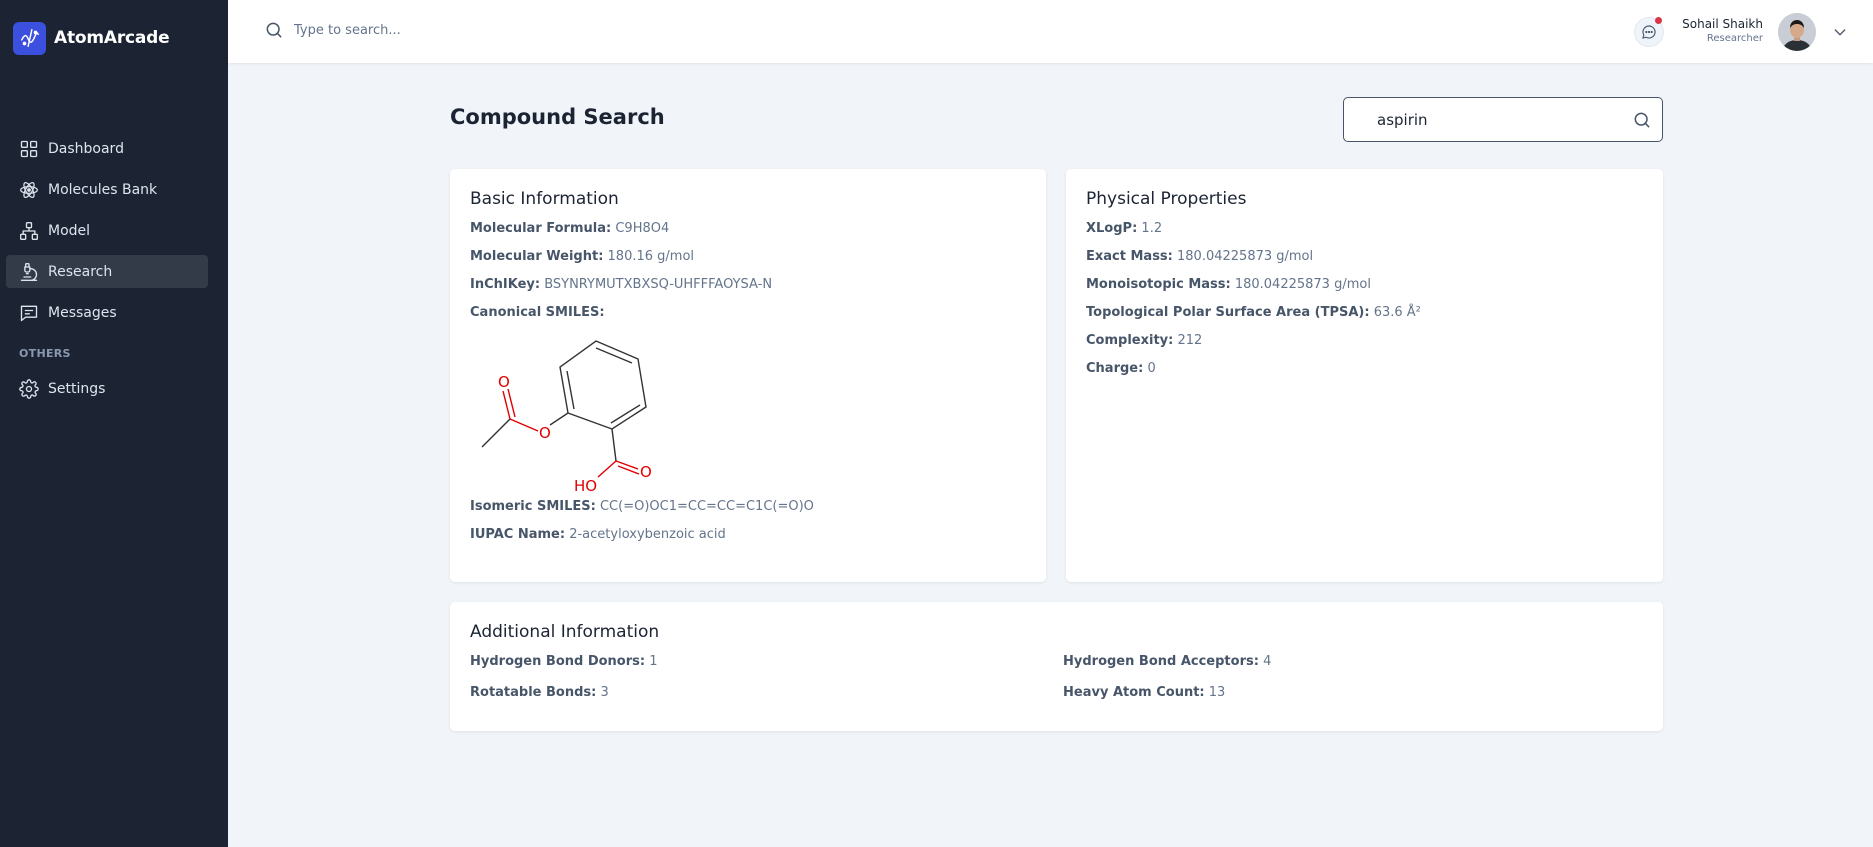 The width and height of the screenshot is (1873, 847). I want to click on app-name: AtomArcade, so click(112, 38).